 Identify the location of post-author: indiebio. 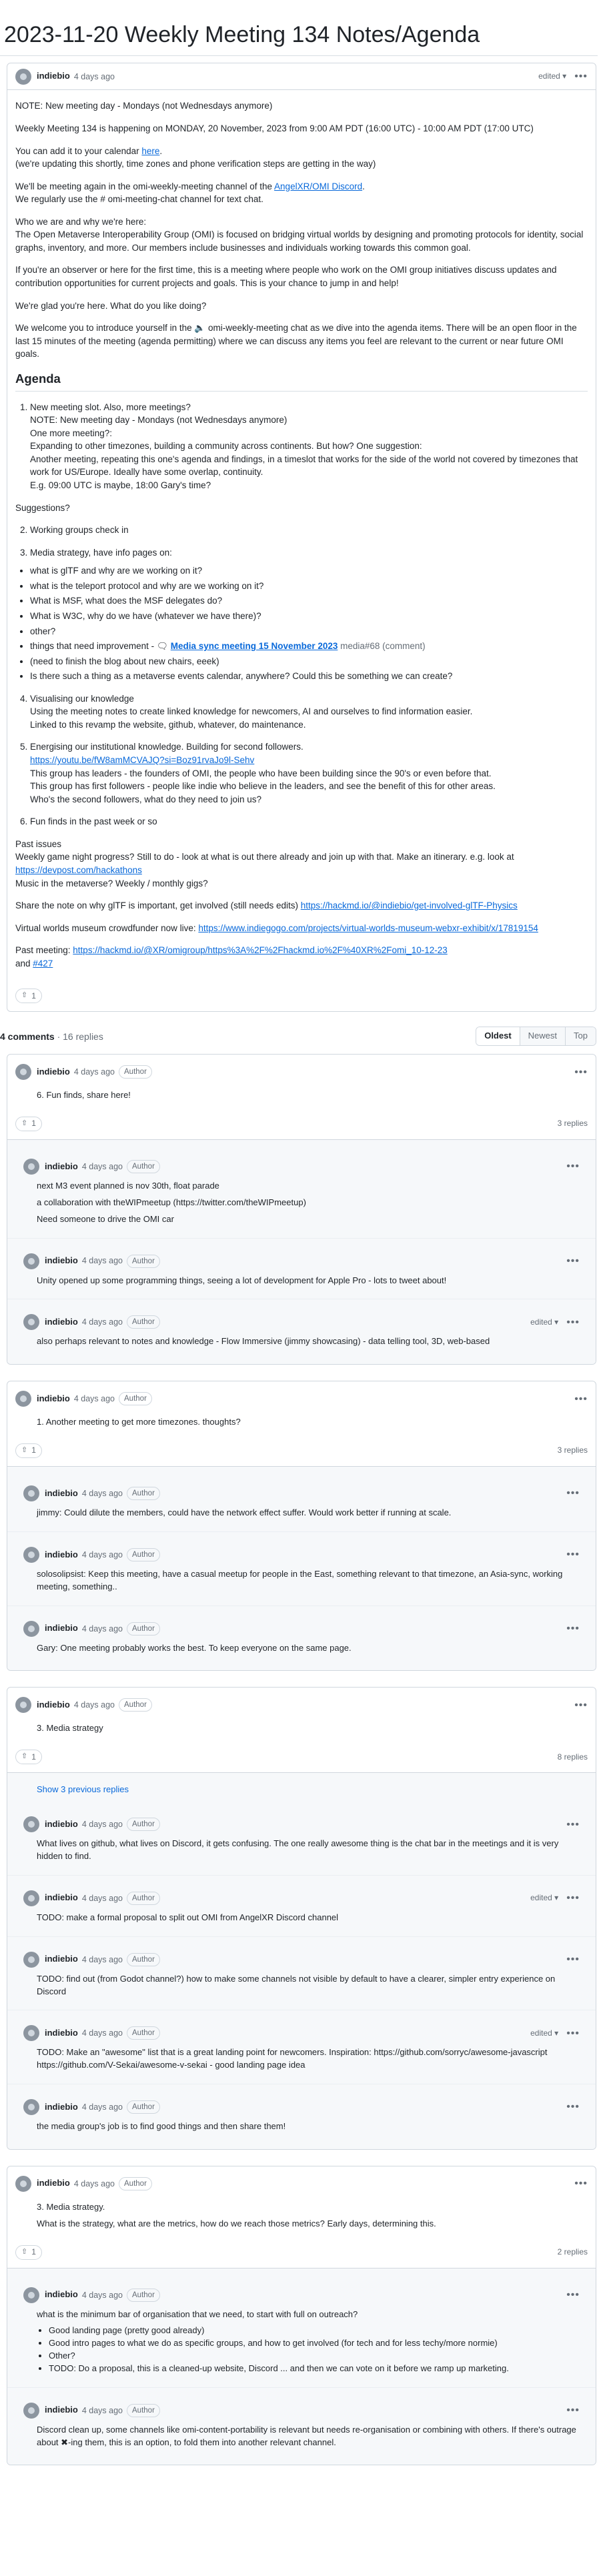
(54, 77).